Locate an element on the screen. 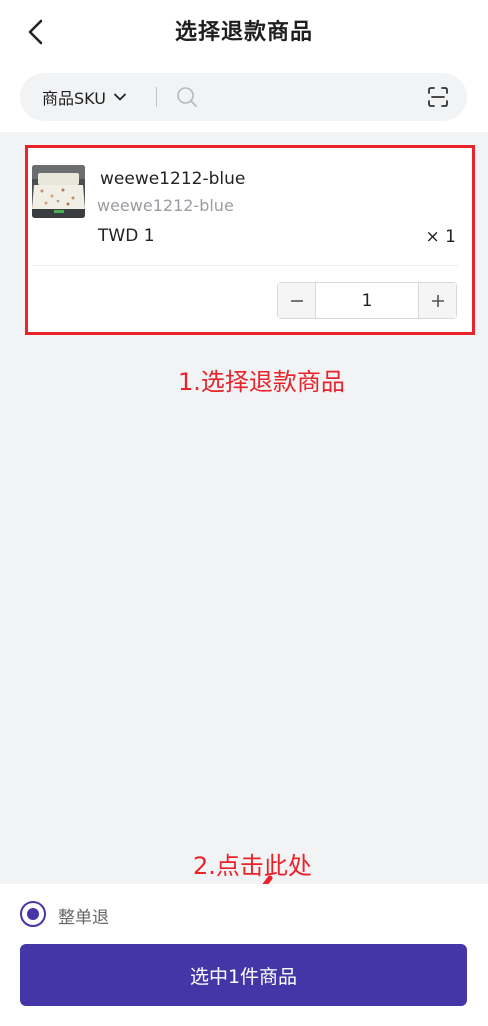  top-bar: 选择退款商品 商品SKU is located at coordinates (244, 66).